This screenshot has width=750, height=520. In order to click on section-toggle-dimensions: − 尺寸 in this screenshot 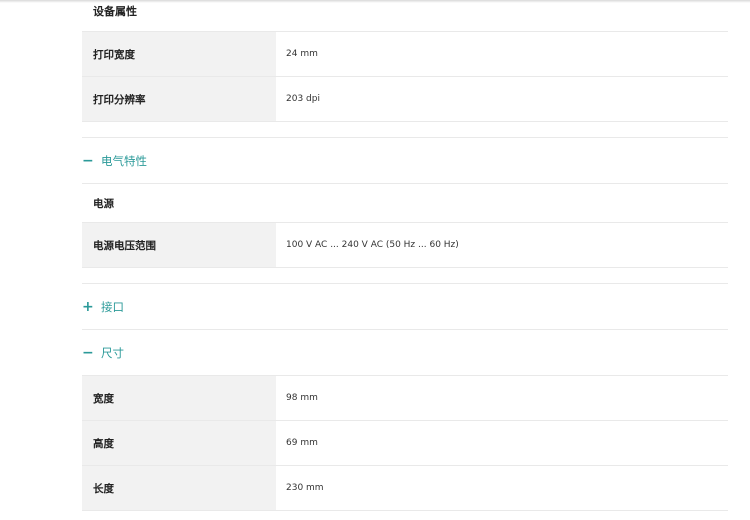, I will do `click(405, 353)`.